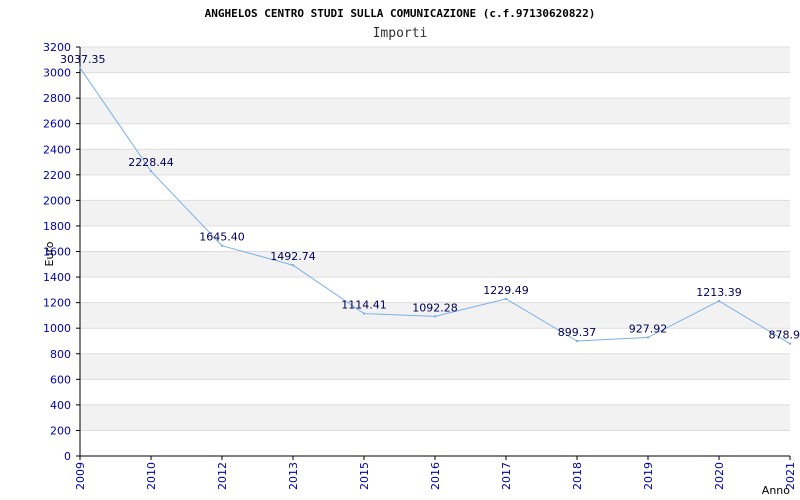 This screenshot has height=500, width=800. What do you see at coordinates (506, 290) in the screenshot?
I see `data-label: 1229.49` at bounding box center [506, 290].